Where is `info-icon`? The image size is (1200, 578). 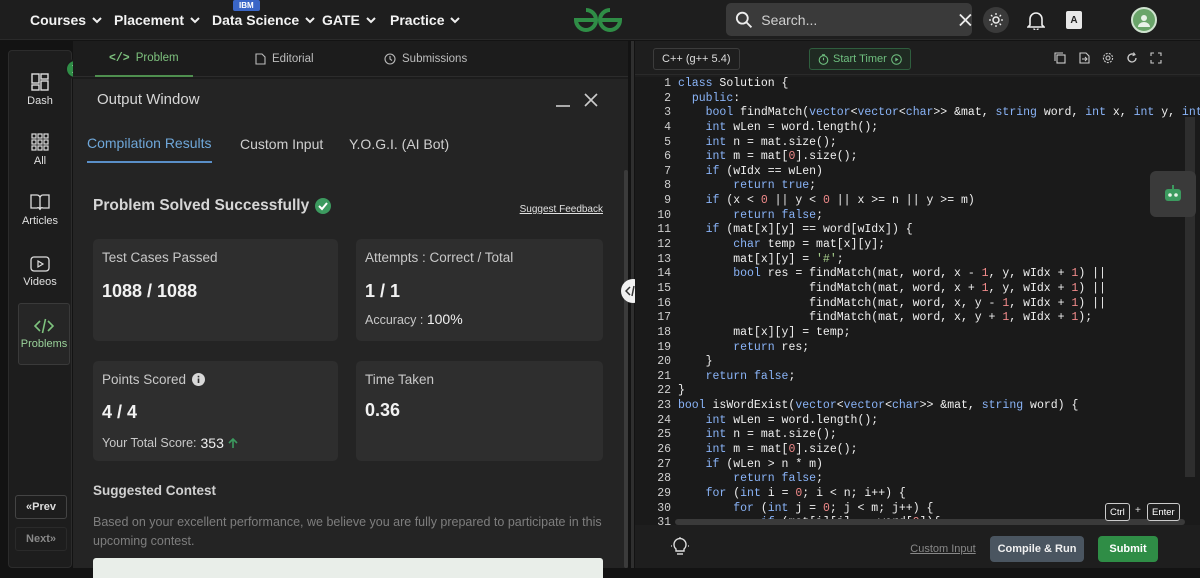
info-icon is located at coordinates (199, 379).